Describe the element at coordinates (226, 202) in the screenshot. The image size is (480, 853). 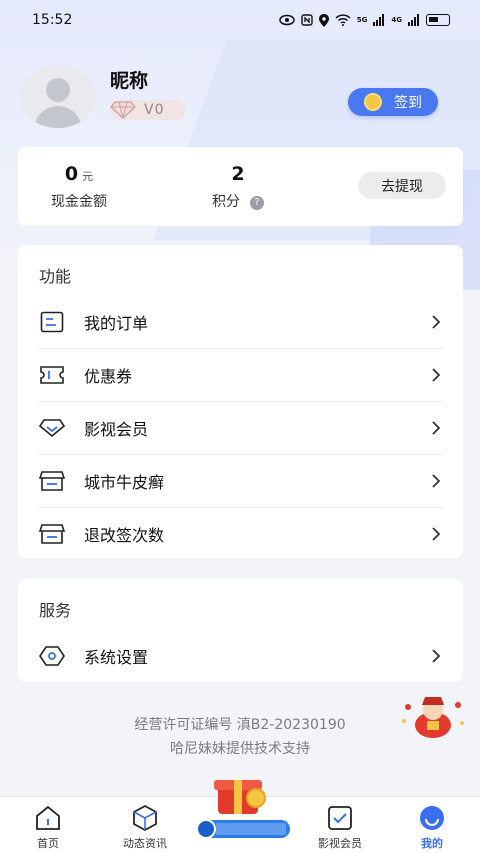
I see `points-label: 积分` at that location.